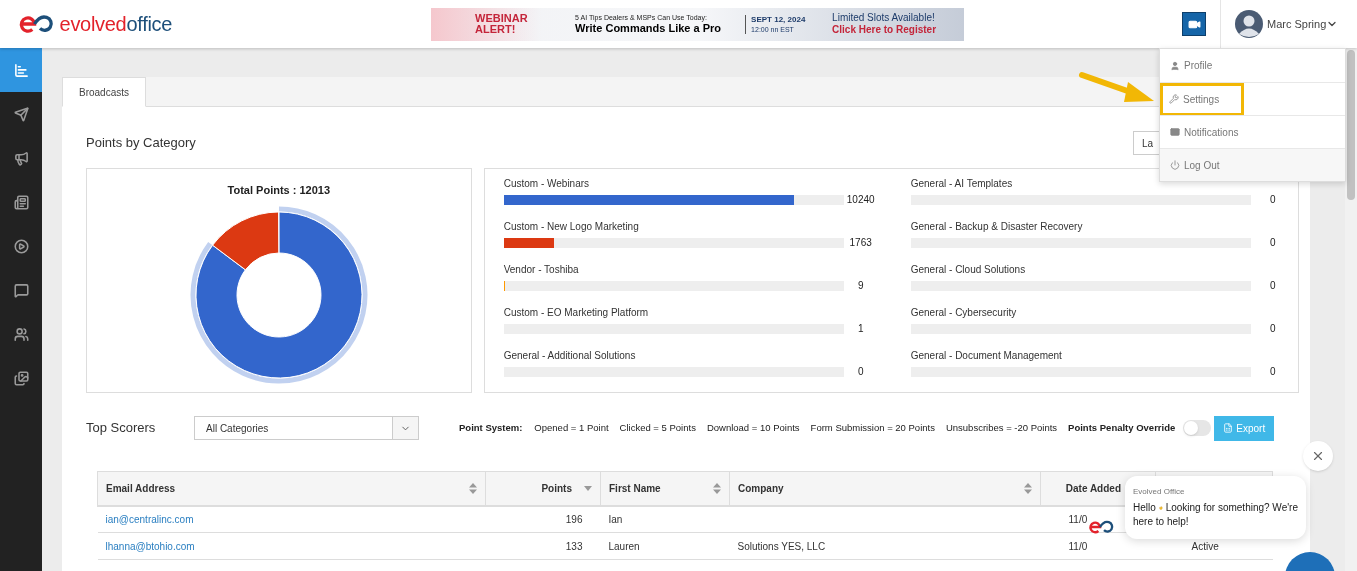 The height and width of the screenshot is (571, 1357). I want to click on menu-item: Notifications, so click(1199, 132).